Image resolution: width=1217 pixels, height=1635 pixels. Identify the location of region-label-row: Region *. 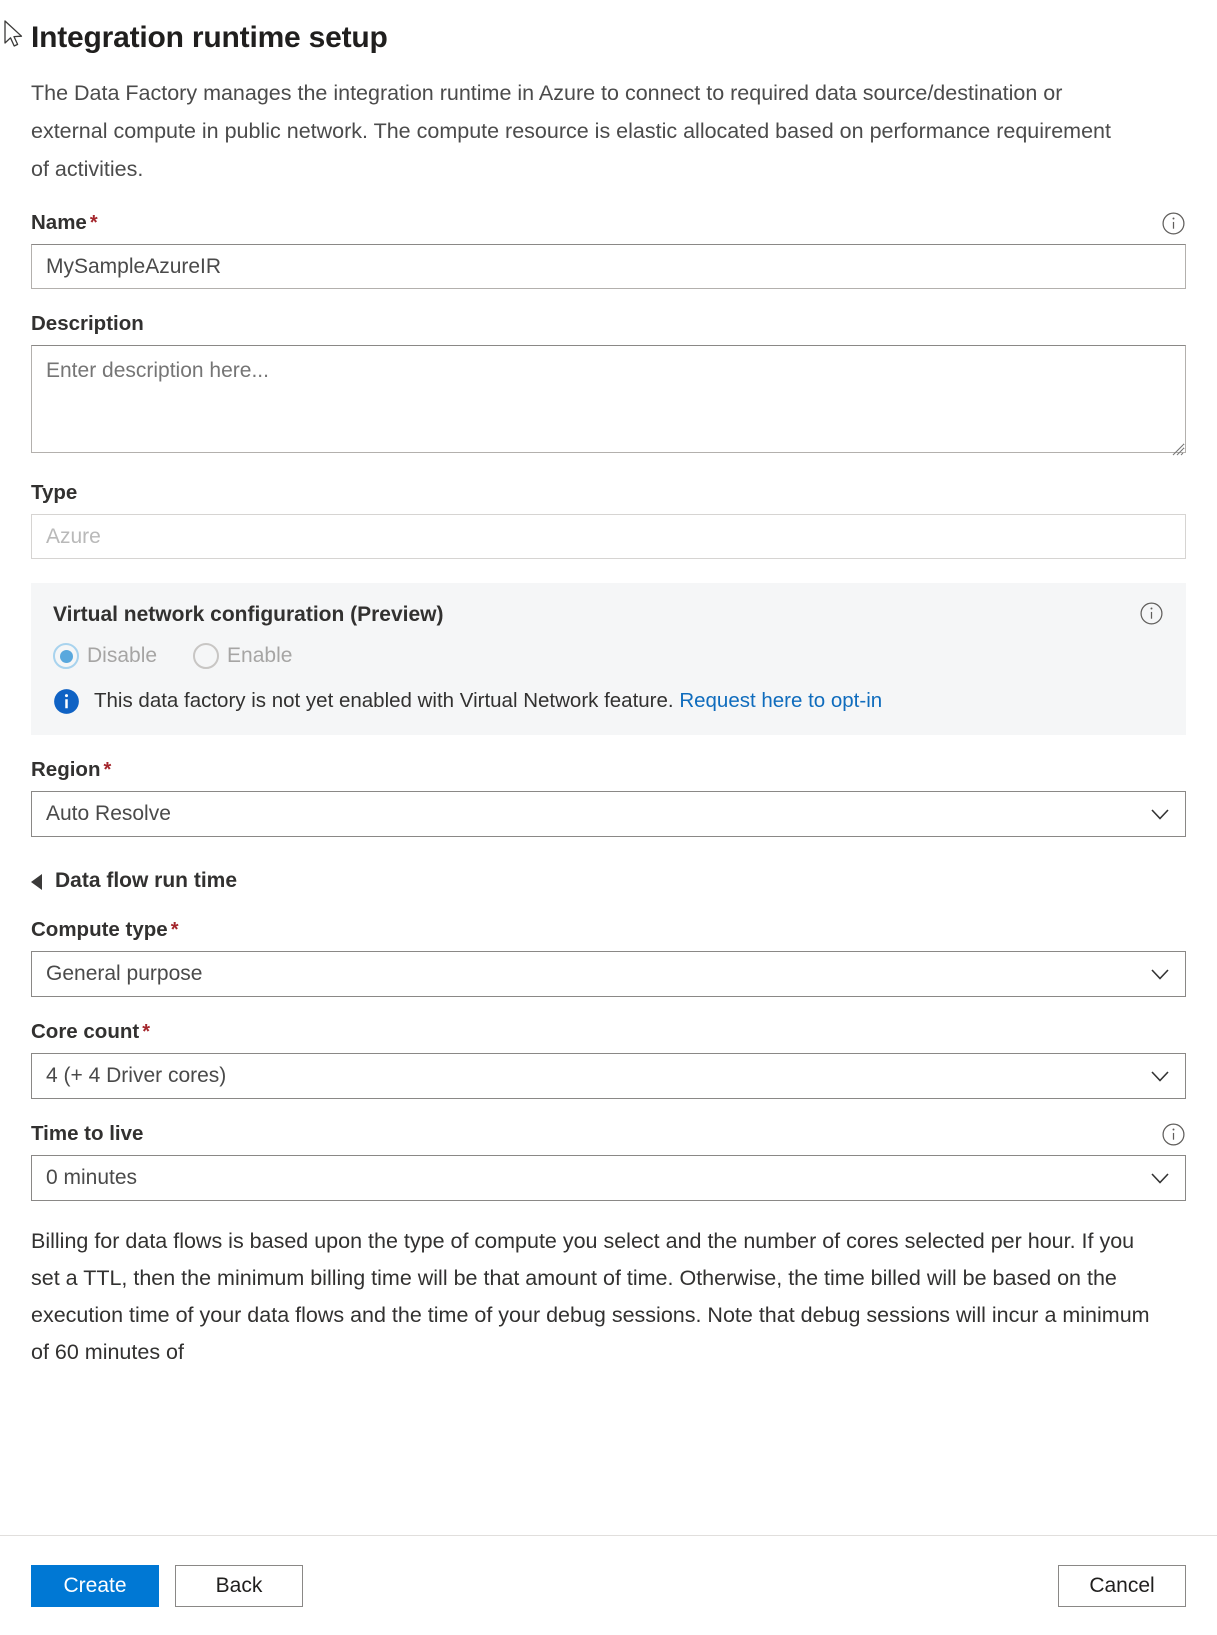
(608, 770).